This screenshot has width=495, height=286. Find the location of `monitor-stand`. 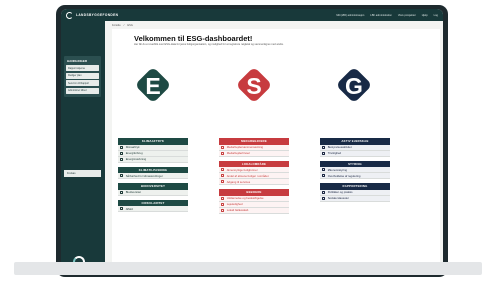

monitor-stand is located at coordinates (248, 268).